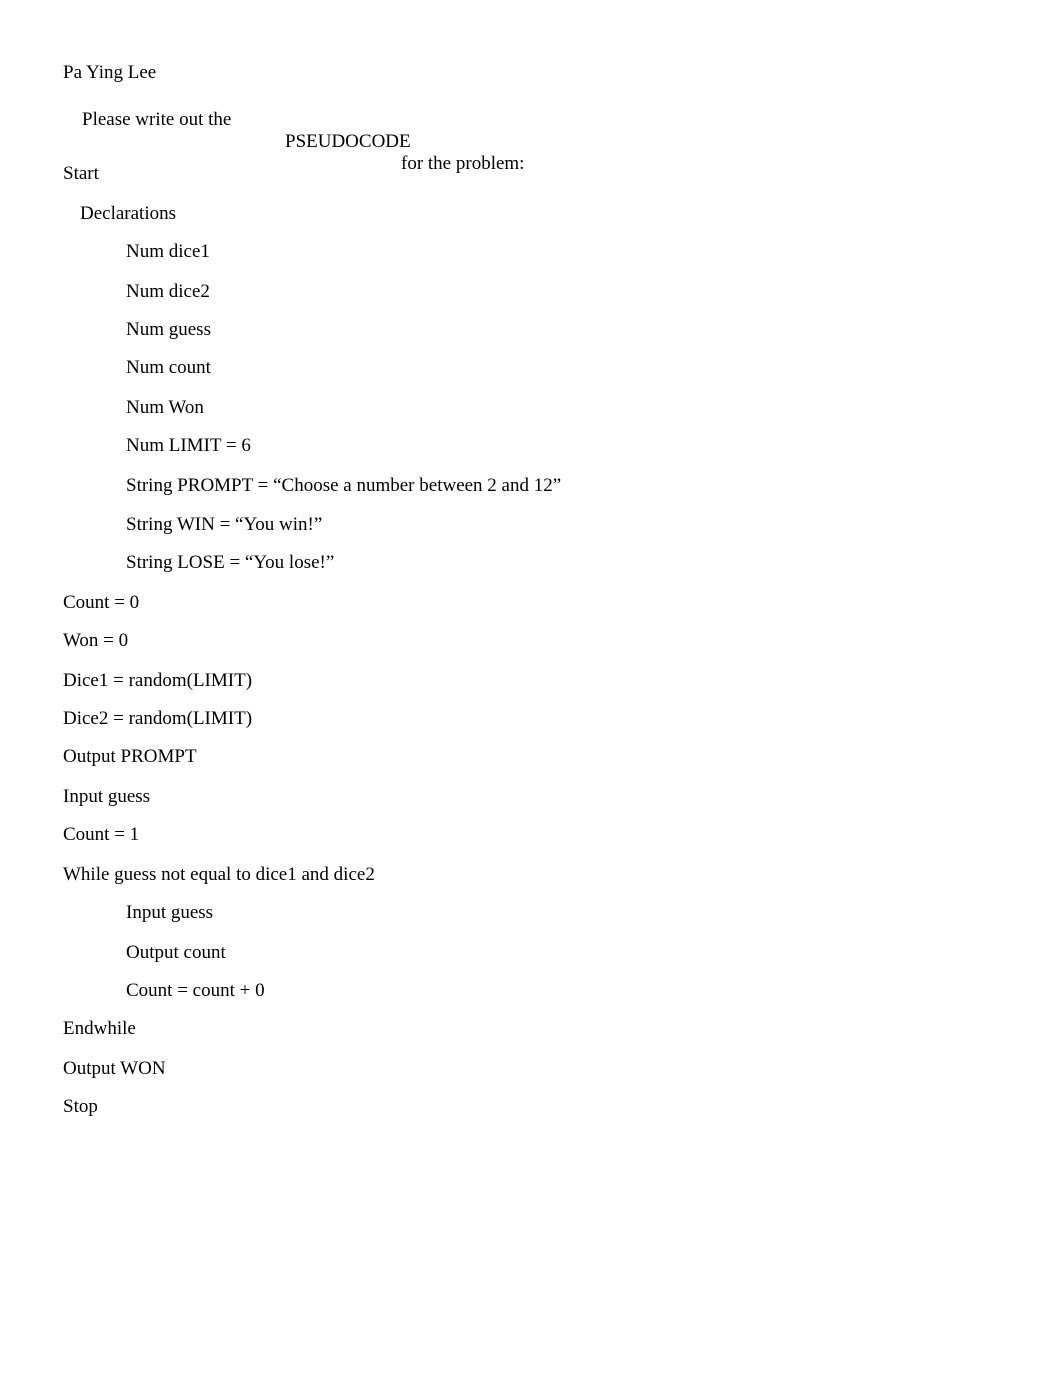 The width and height of the screenshot is (1062, 1377). What do you see at coordinates (195, 990) in the screenshot?
I see `pseudocode-line: Count = count + 0` at bounding box center [195, 990].